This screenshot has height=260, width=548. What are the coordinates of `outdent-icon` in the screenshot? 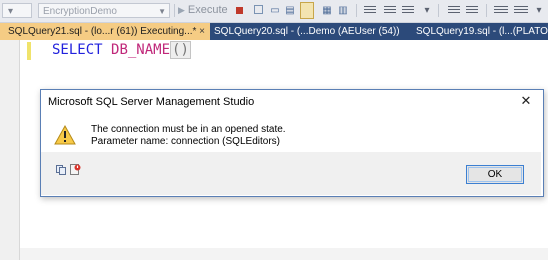 It's located at (454, 10).